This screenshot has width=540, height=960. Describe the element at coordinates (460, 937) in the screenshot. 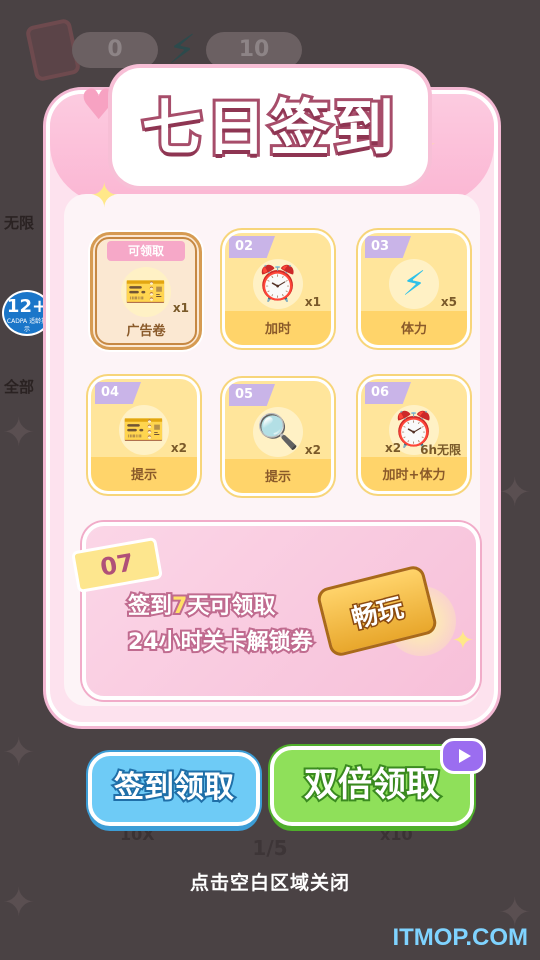

I see `watermark: ITMOP.COM` at that location.